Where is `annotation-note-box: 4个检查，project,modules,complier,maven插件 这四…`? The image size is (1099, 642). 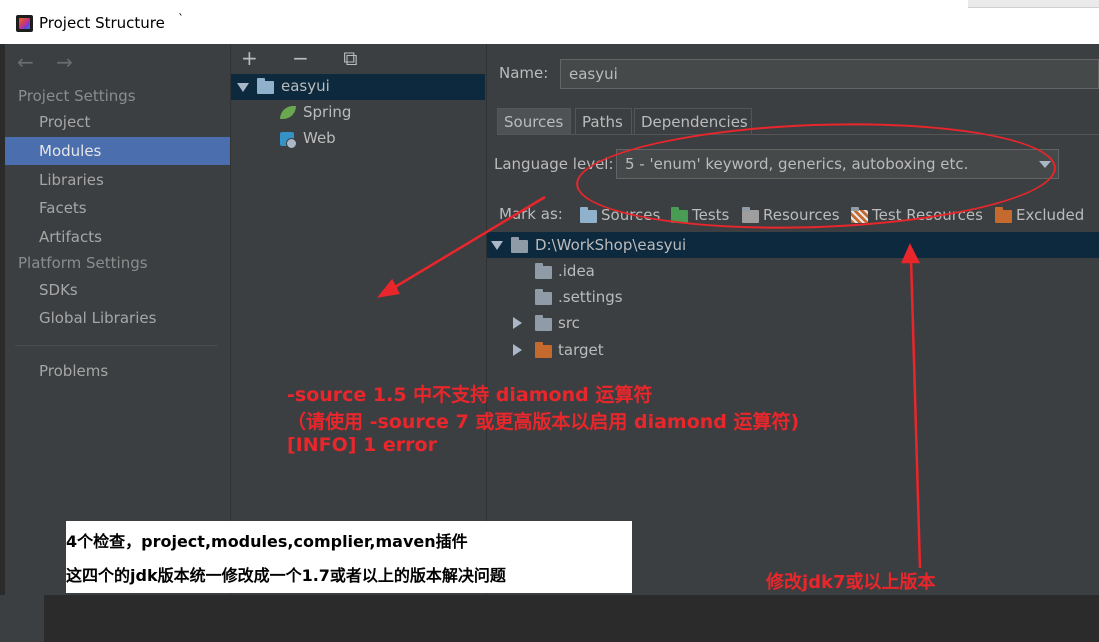
annotation-note-box: 4个检查，project,modules,complier,maven插件 这四… is located at coordinates (349, 557).